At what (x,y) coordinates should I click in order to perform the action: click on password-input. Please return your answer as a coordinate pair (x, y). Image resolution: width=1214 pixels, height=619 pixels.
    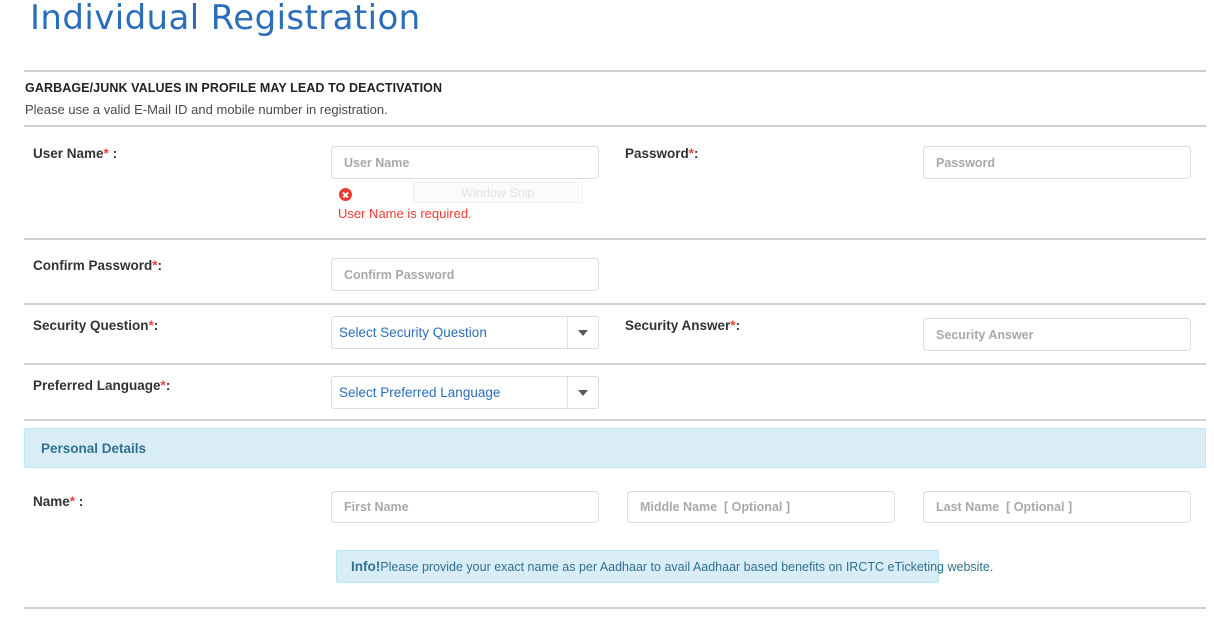
    Looking at the image, I should click on (1057, 162).